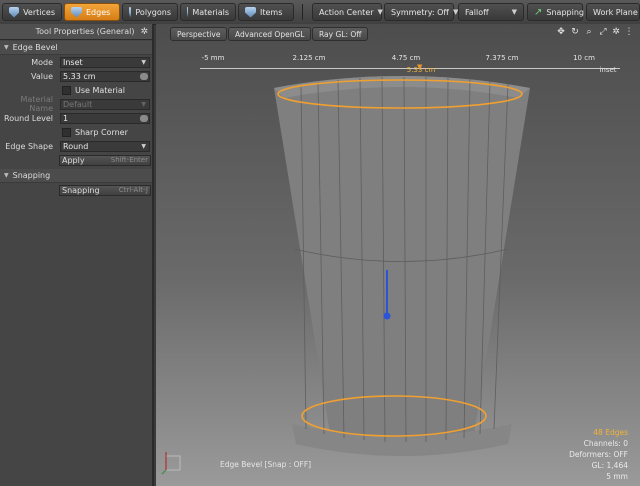 The width and height of the screenshot is (640, 486). What do you see at coordinates (406, 58) in the screenshot?
I see `ruler-tick: 4.75 cm` at bounding box center [406, 58].